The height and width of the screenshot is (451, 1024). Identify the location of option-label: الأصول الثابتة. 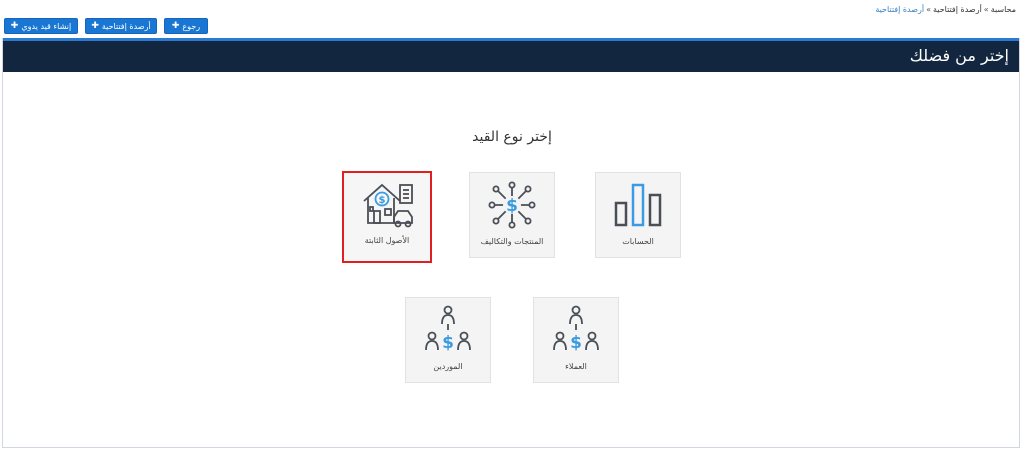
(387, 240).